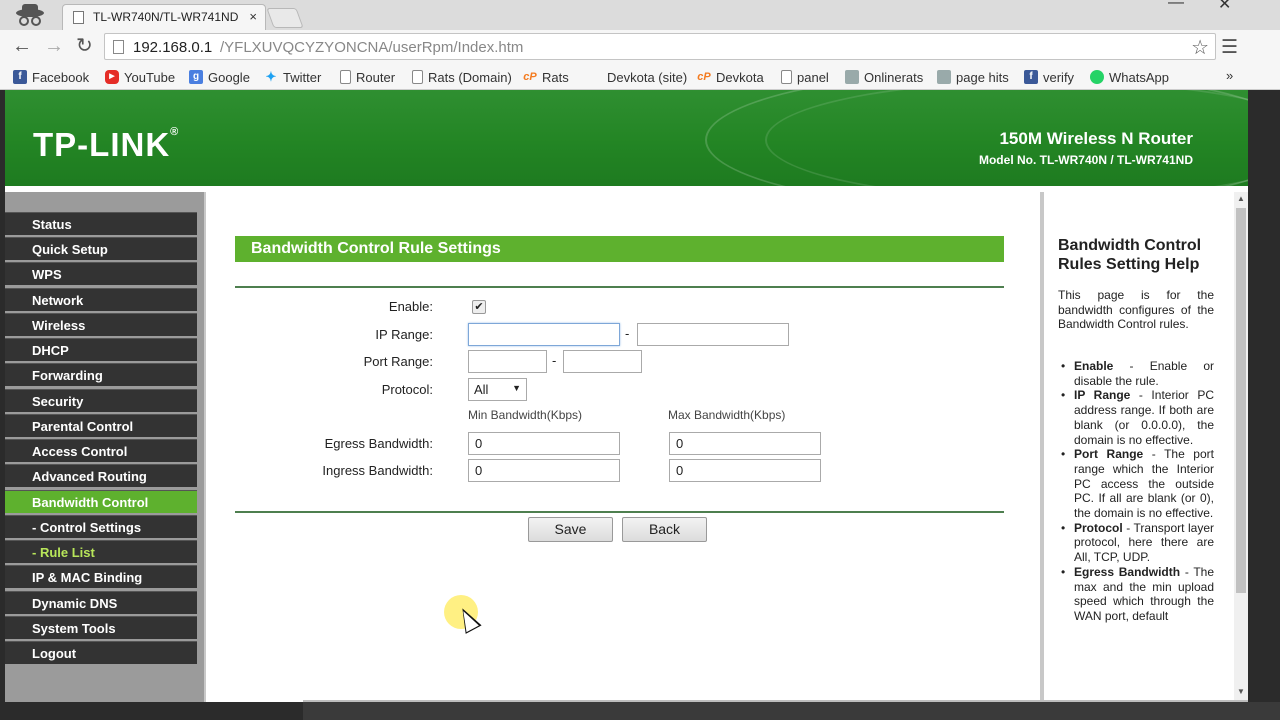  What do you see at coordinates (470, 77) in the screenshot?
I see `bookmark-label: Rats (Domain)` at bounding box center [470, 77].